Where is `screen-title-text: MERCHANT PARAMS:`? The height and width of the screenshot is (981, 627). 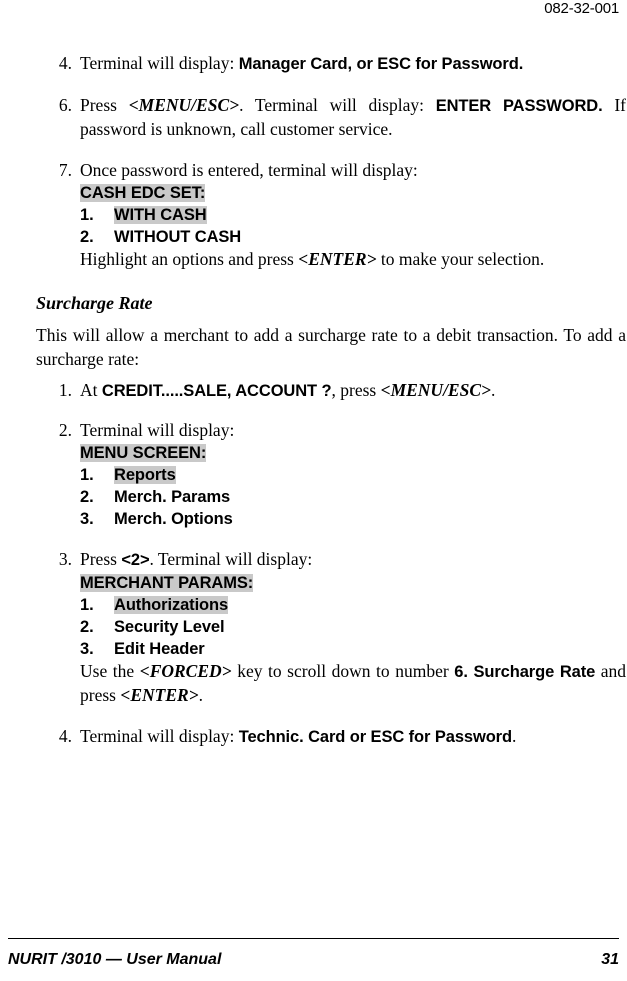 screen-title-text: MERCHANT PARAMS: is located at coordinates (167, 583).